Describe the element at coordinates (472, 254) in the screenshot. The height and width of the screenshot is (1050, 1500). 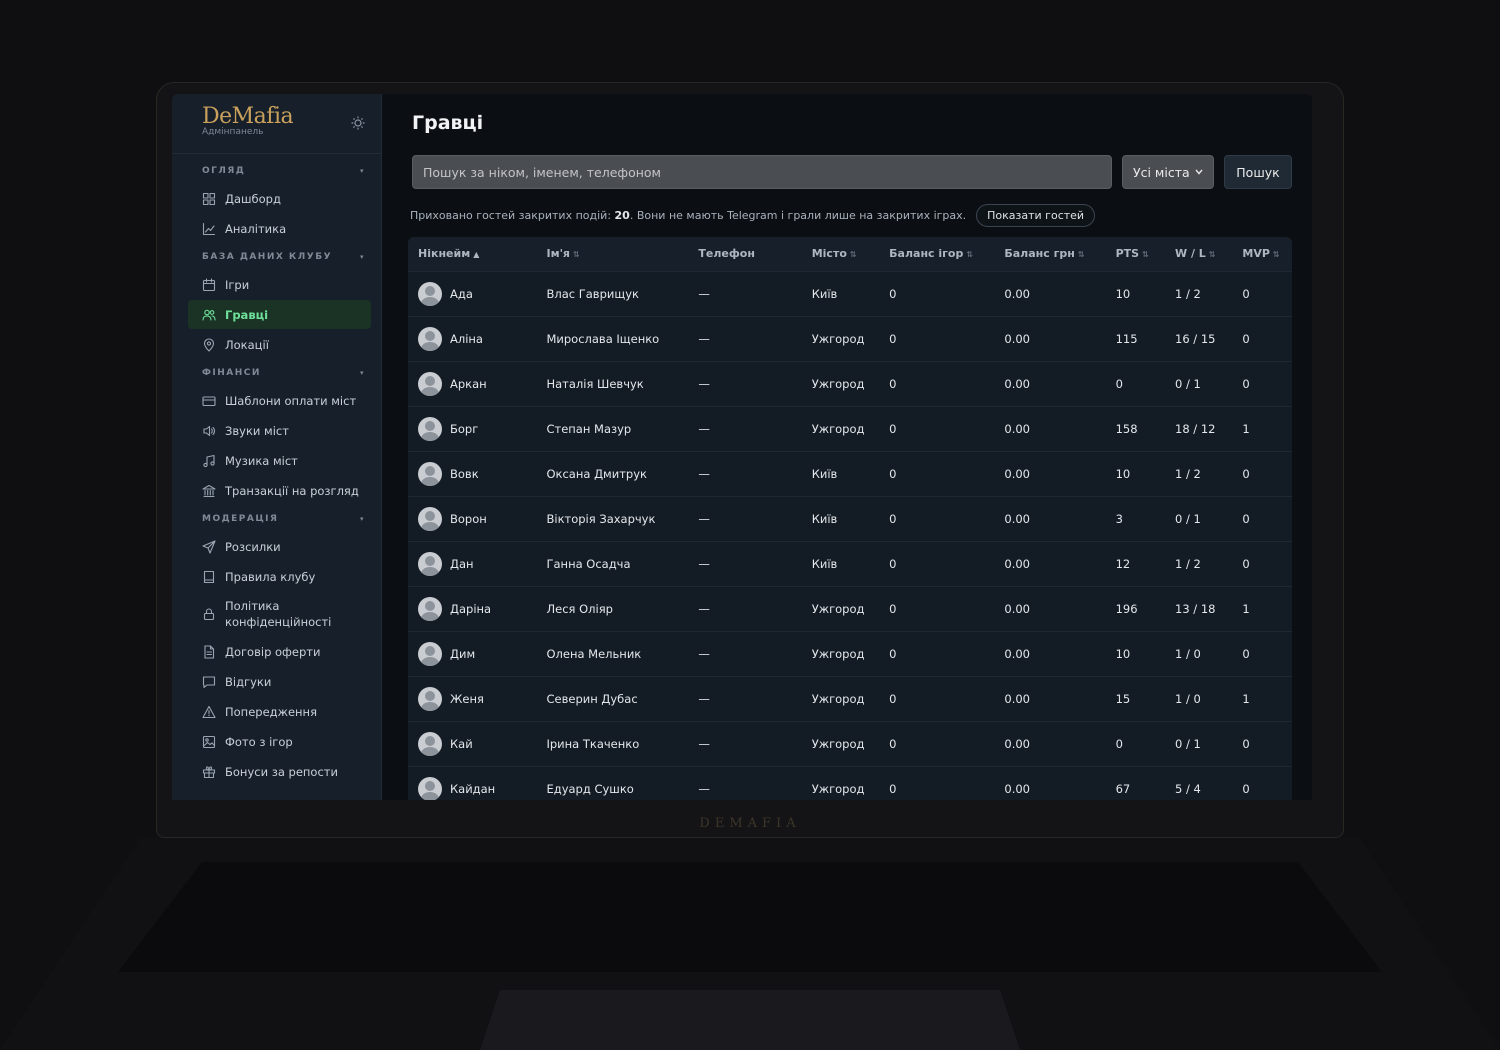
I see `column-header-0: Нікнейм ▲` at that location.